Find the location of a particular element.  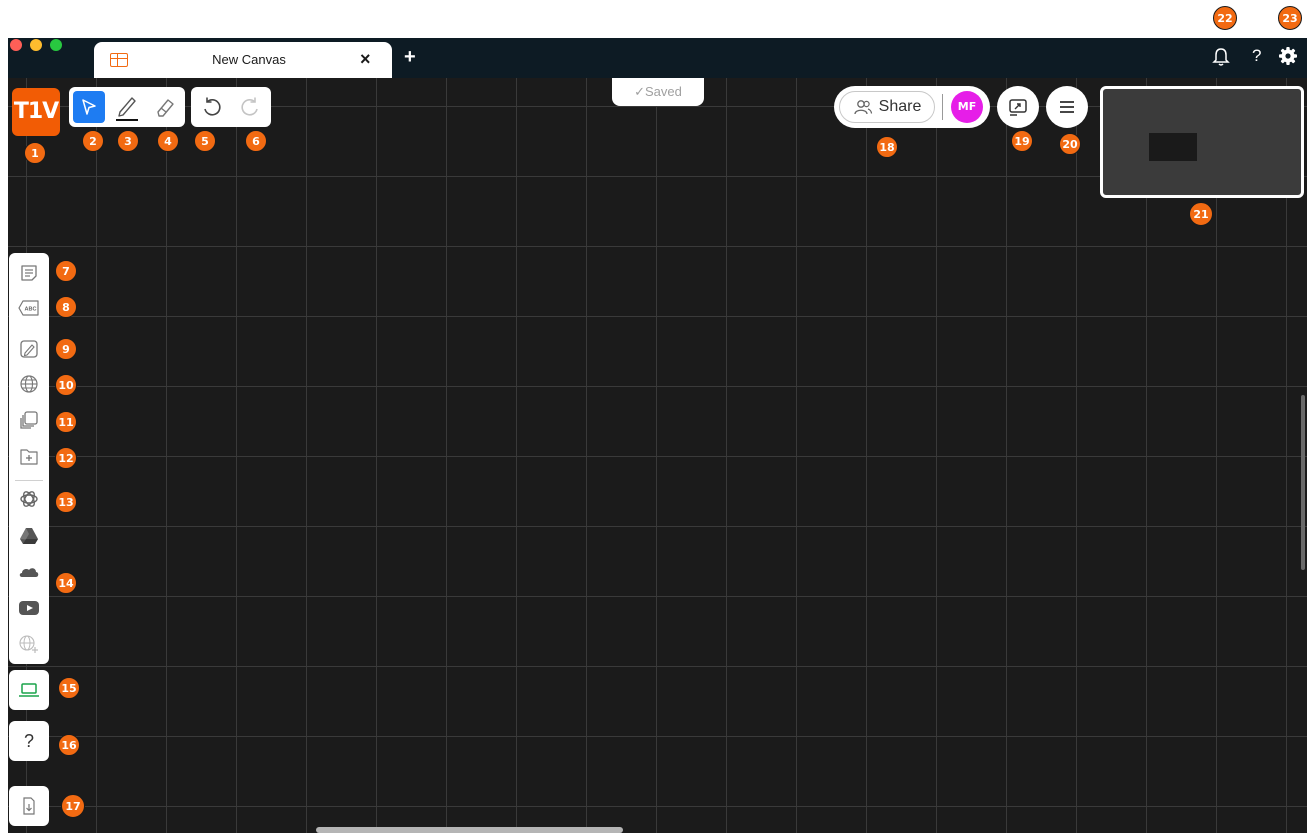

insert-sidebar: ABC is located at coordinates (29, 458).